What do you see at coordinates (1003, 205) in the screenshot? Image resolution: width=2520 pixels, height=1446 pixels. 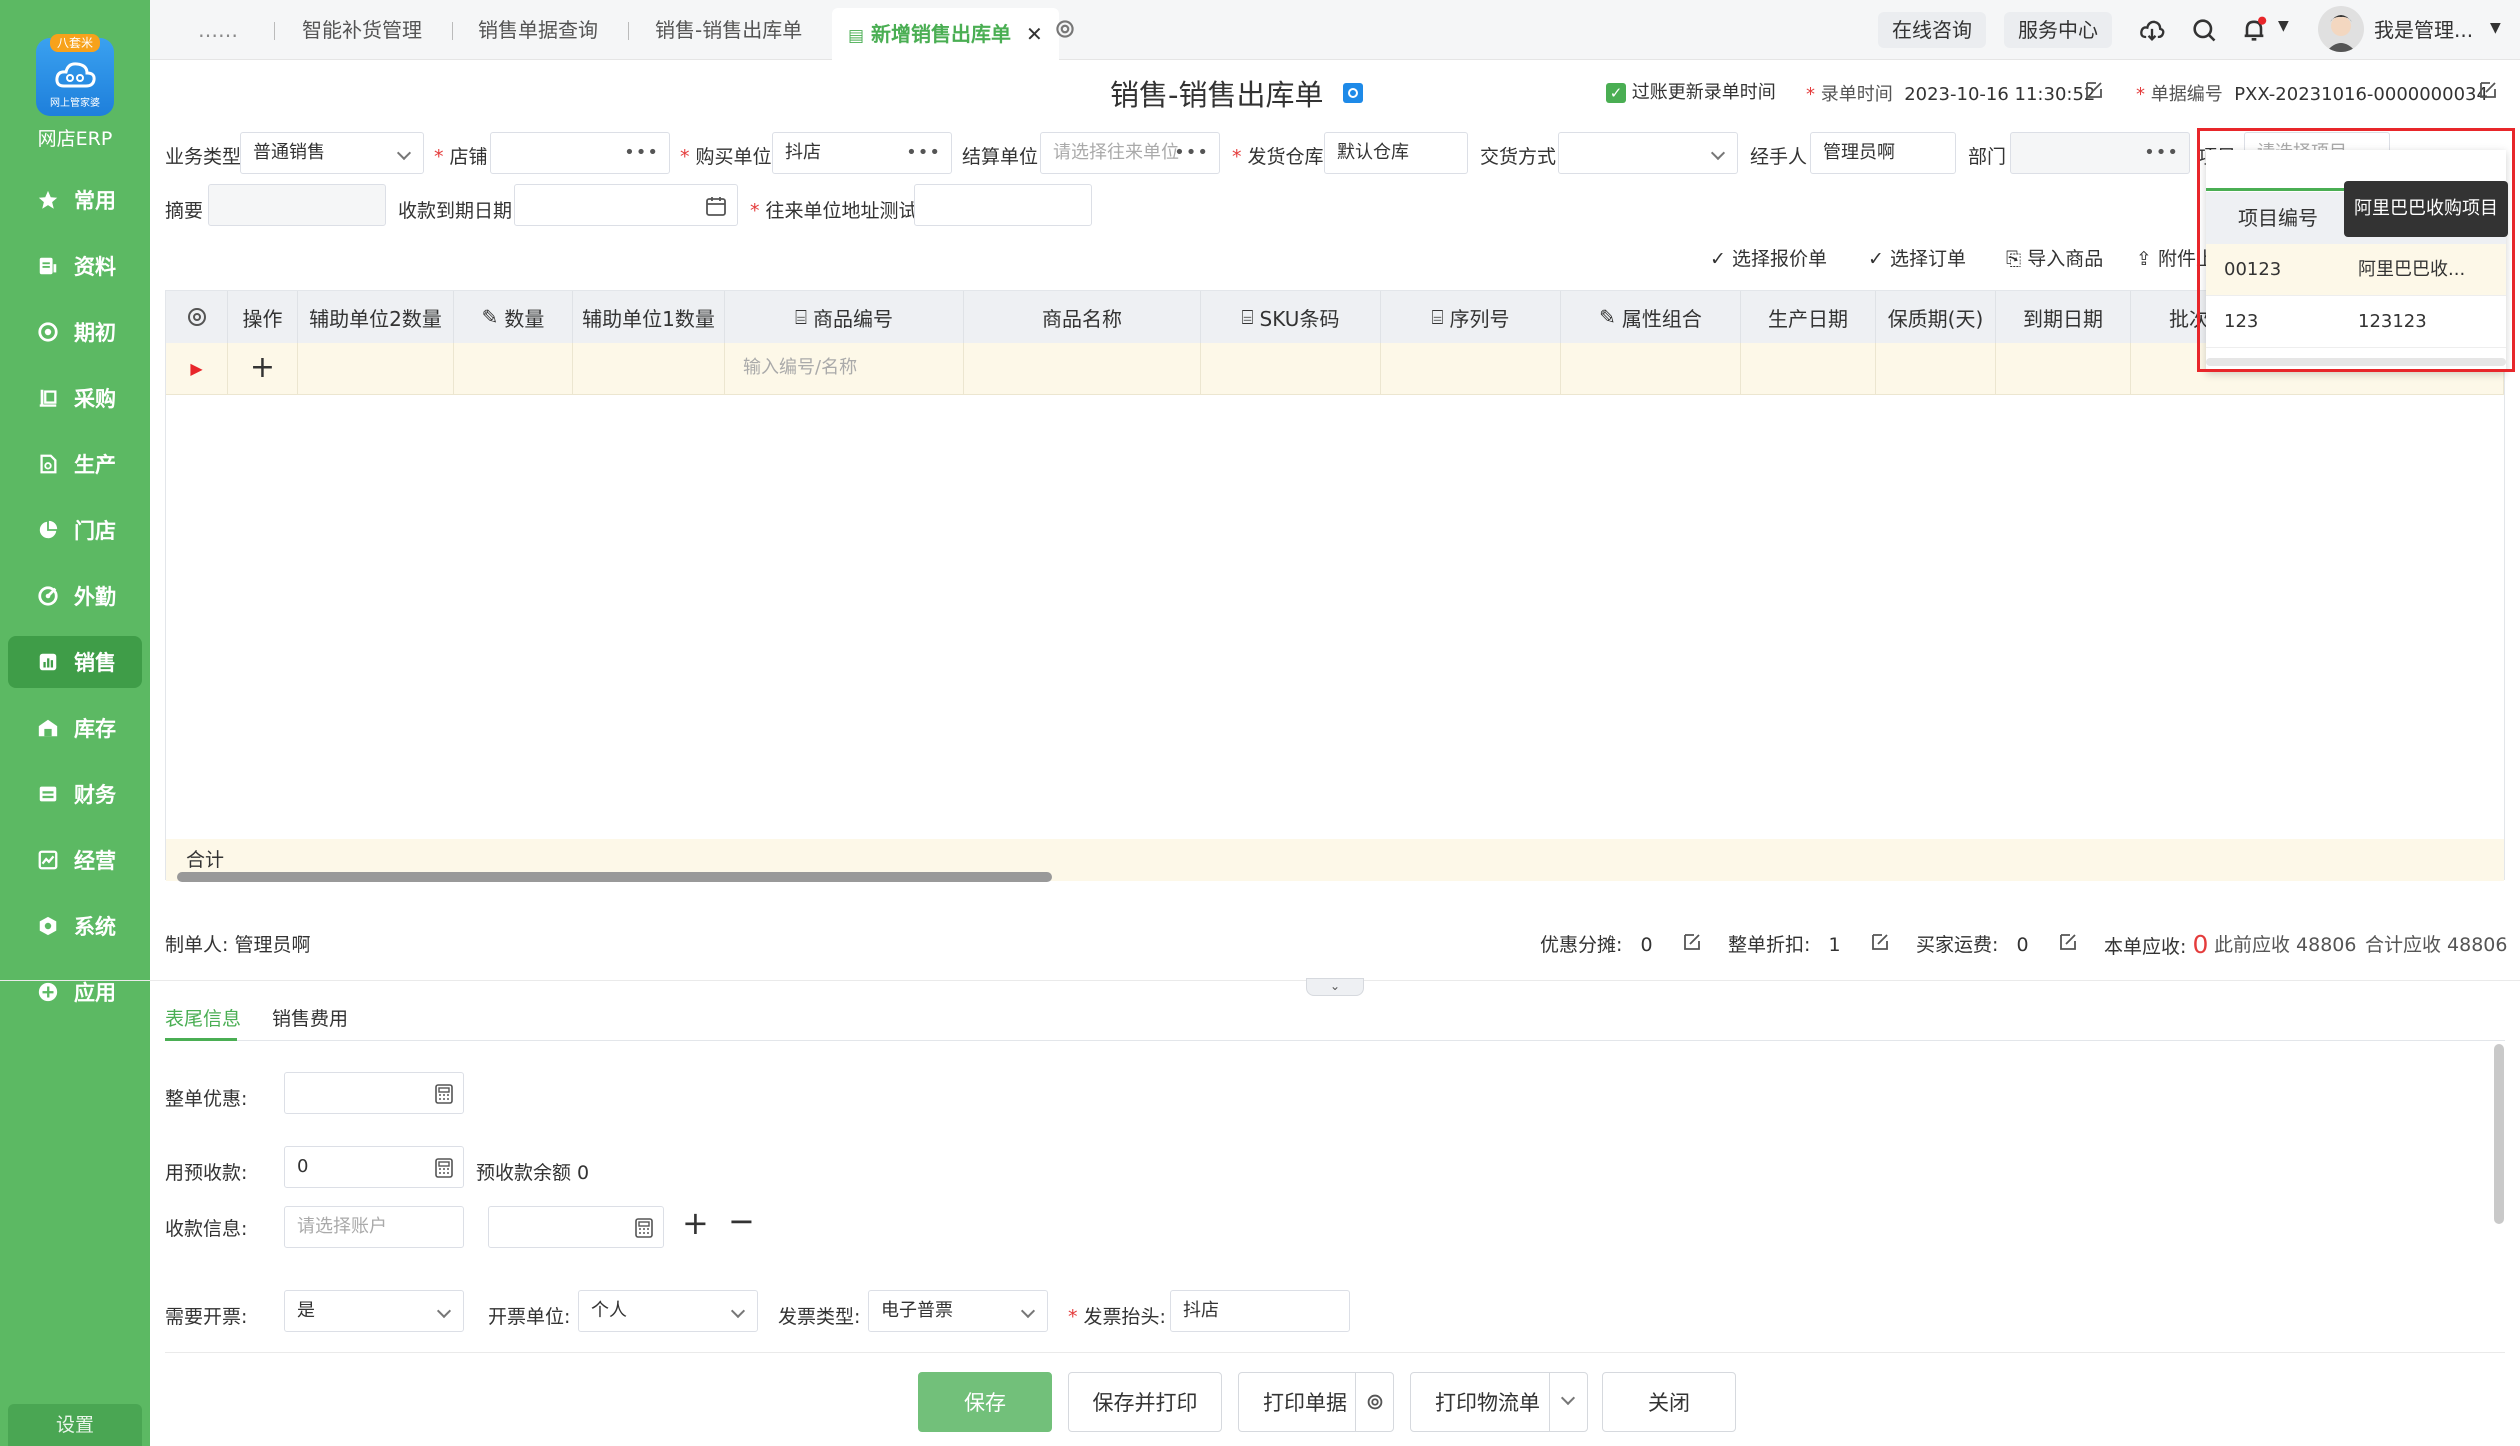 I see `address-input` at bounding box center [1003, 205].